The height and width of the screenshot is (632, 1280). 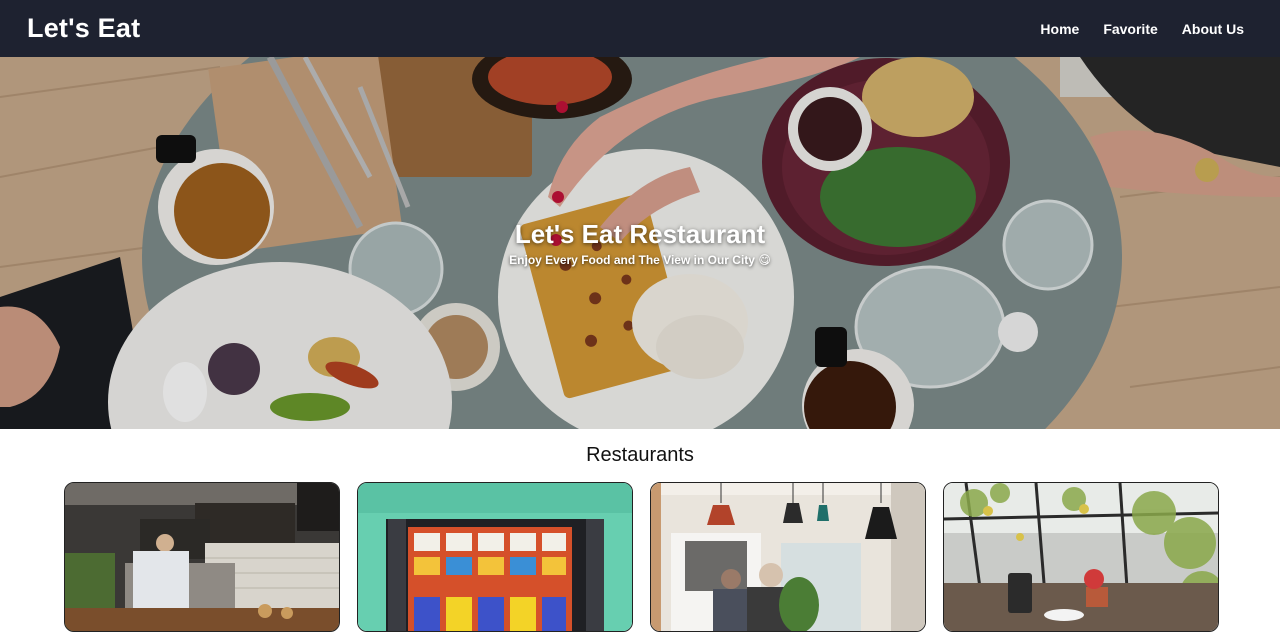 I want to click on storefront-photo, so click(x=495, y=557).